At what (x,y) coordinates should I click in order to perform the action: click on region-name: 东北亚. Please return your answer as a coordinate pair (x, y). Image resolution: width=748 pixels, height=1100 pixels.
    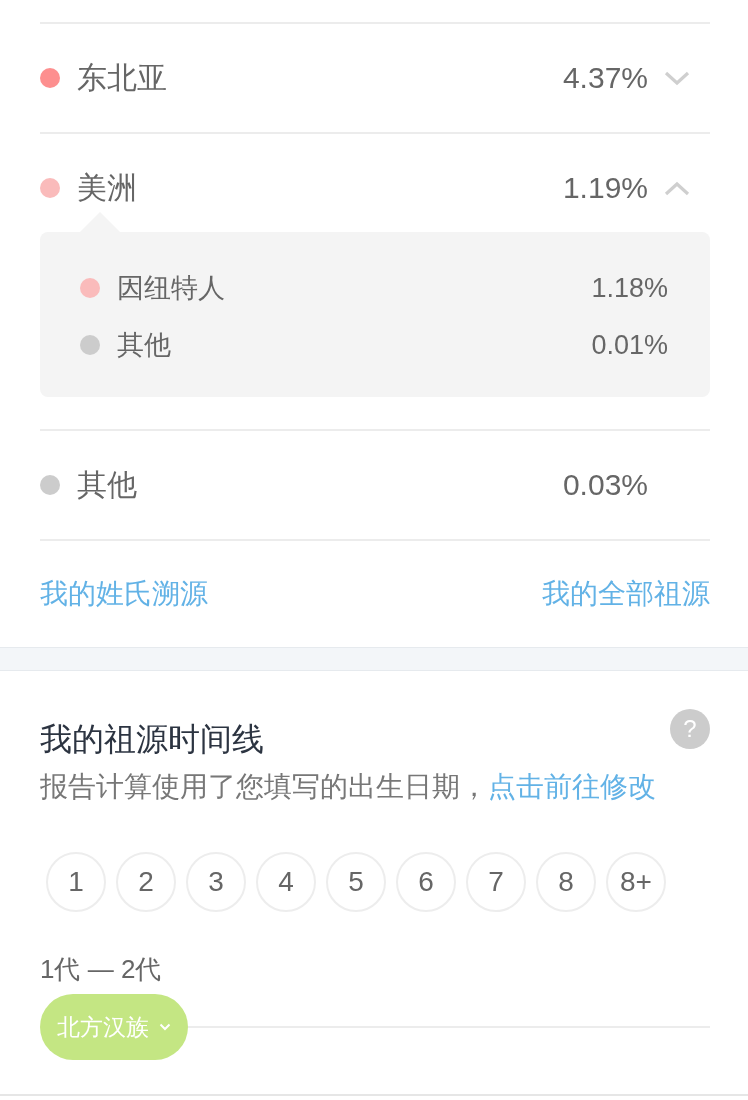
    Looking at the image, I should click on (122, 78).